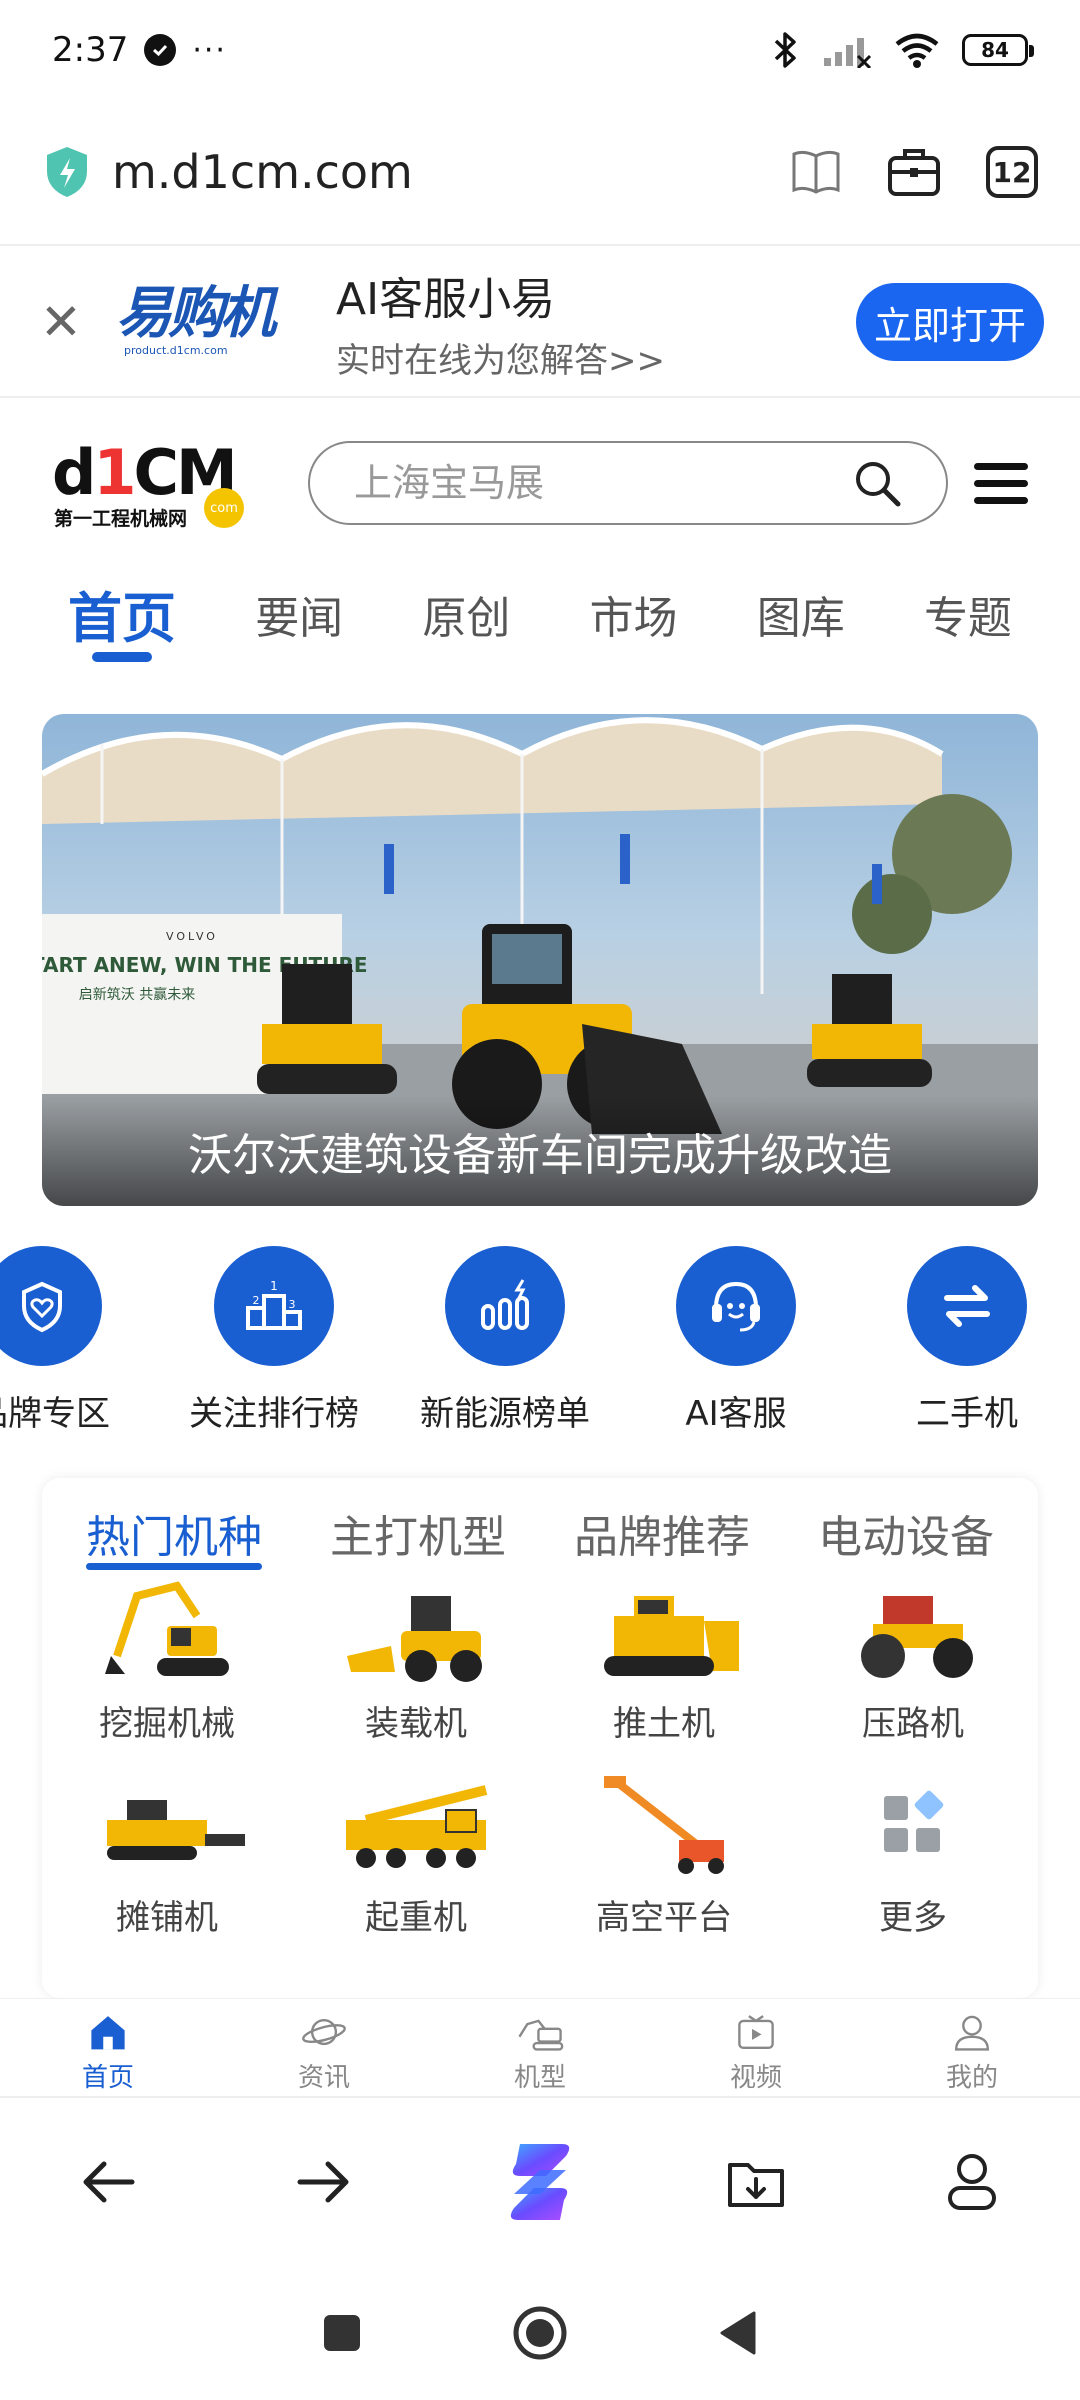  I want to click on category-excavator: 挖掘机械, so click(167, 1660).